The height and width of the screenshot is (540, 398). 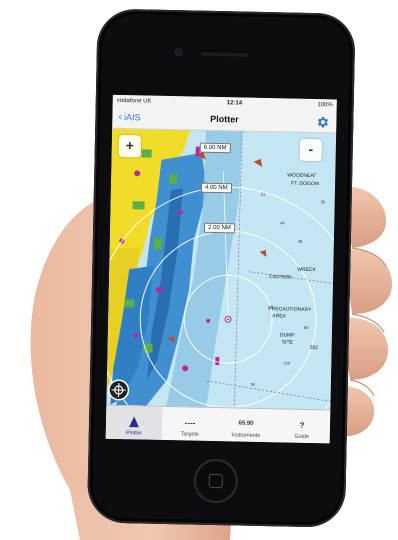 I want to click on chart-label: AREA, so click(x=279, y=316).